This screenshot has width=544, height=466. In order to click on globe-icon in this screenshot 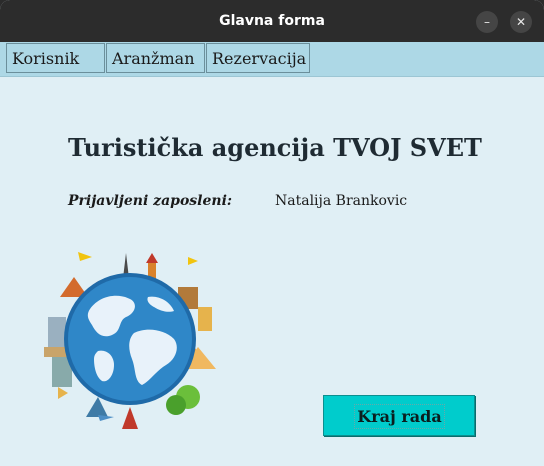, I will do `click(130, 339)`.